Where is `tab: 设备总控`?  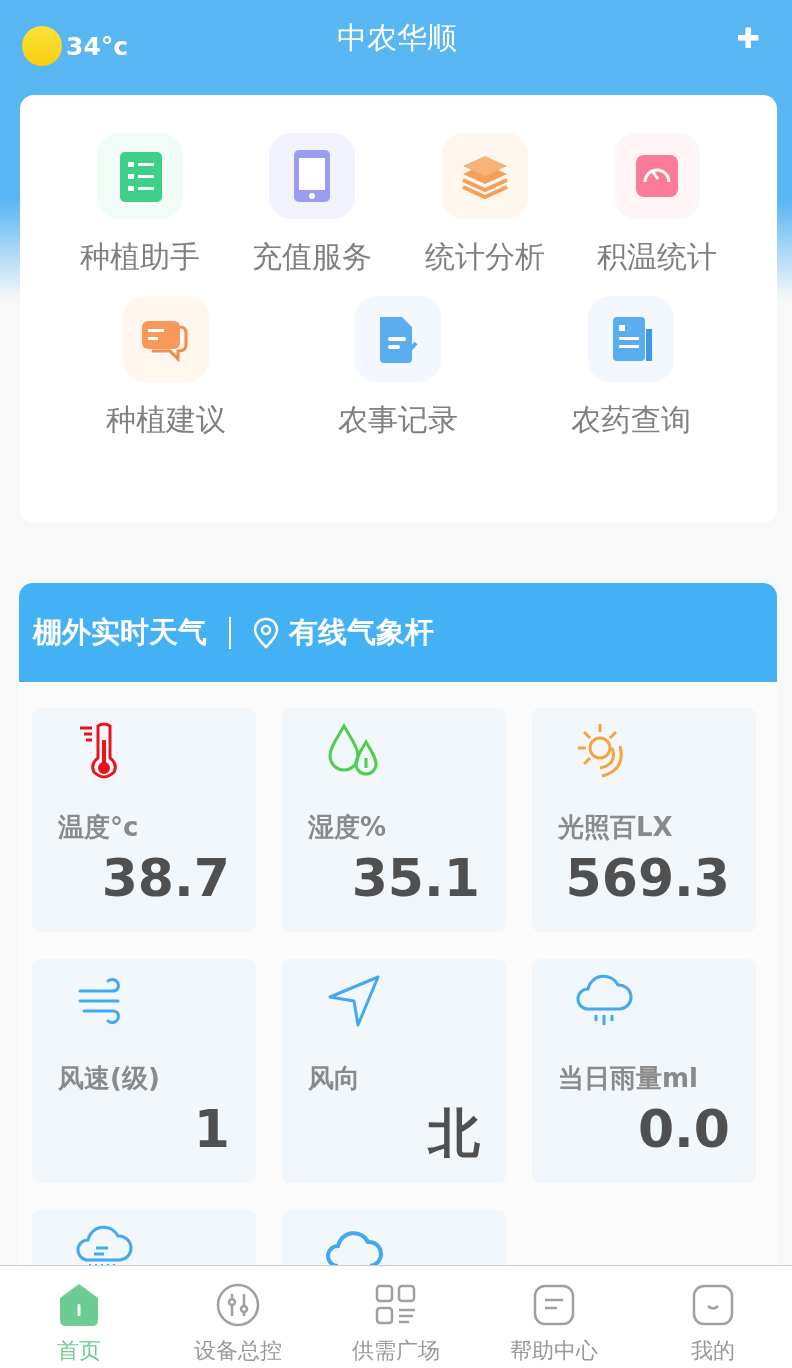 tab: 设备总控 is located at coordinates (237, 1317).